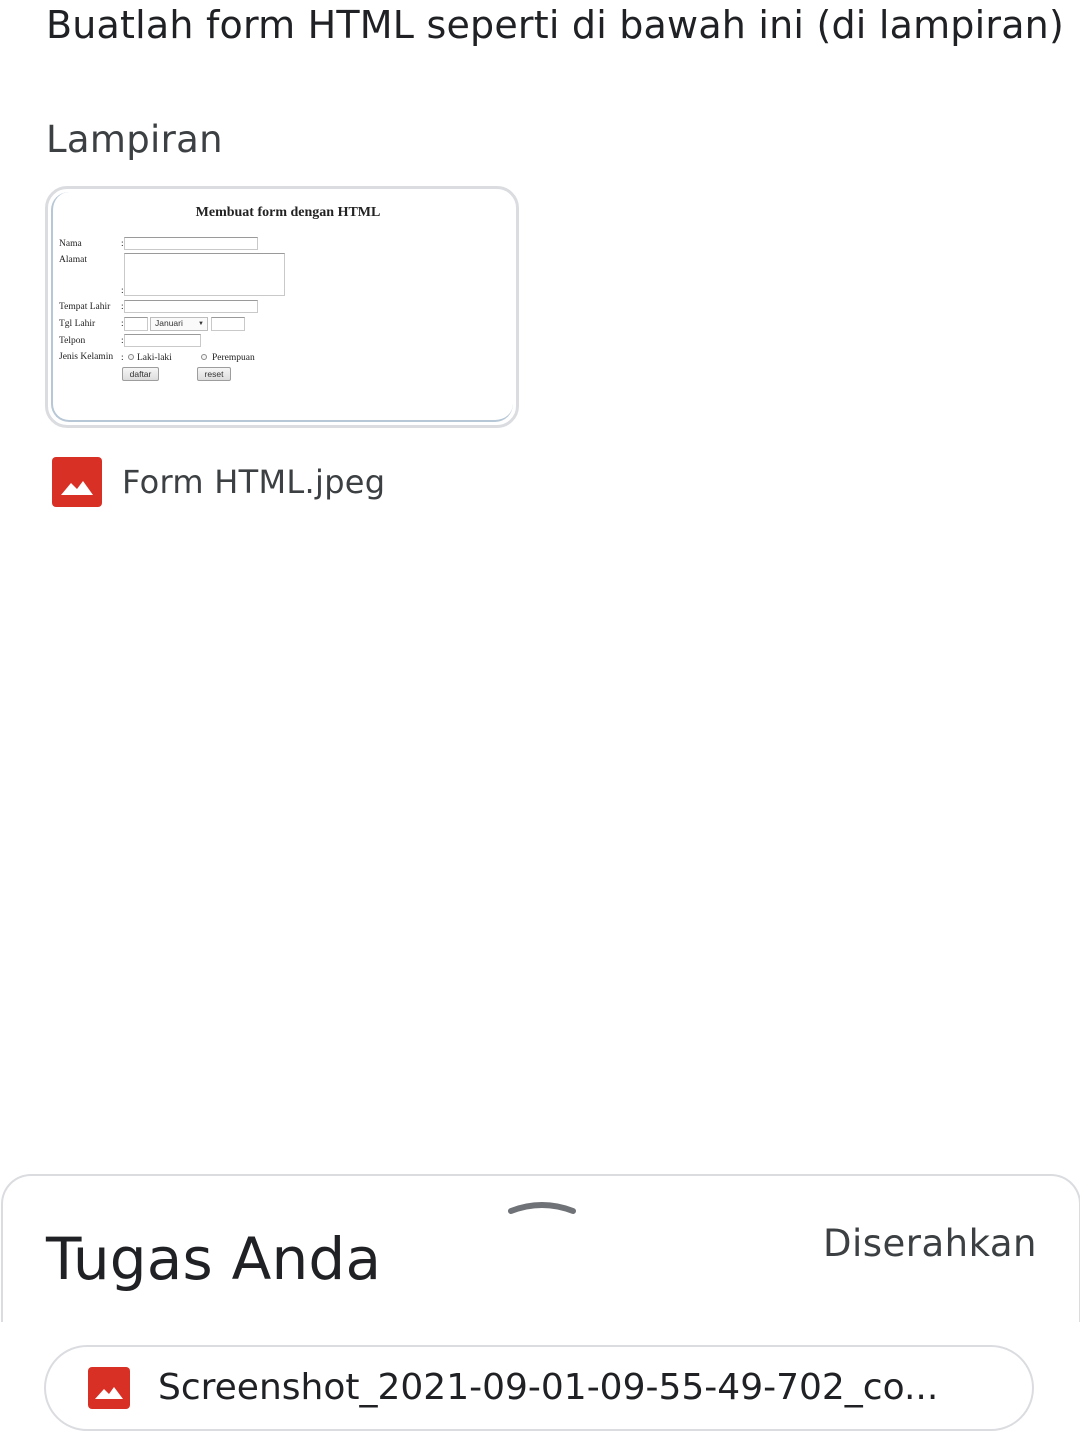 This screenshot has width=1080, height=1440. Describe the element at coordinates (85, 307) in the screenshot. I see `preview-label-tempat-lahir: Tempat Lahir` at that location.